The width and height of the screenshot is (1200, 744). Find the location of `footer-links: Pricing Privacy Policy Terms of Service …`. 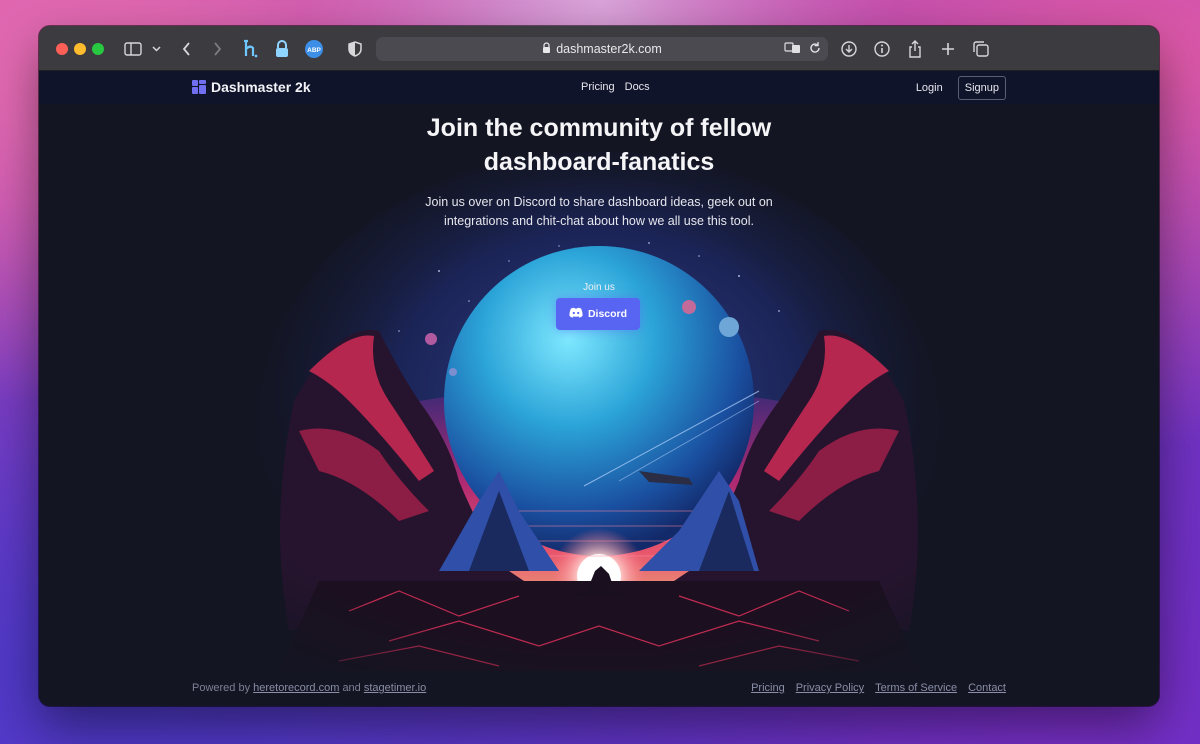

footer-links: Pricing Privacy Policy Terms of Service … is located at coordinates (878, 688).